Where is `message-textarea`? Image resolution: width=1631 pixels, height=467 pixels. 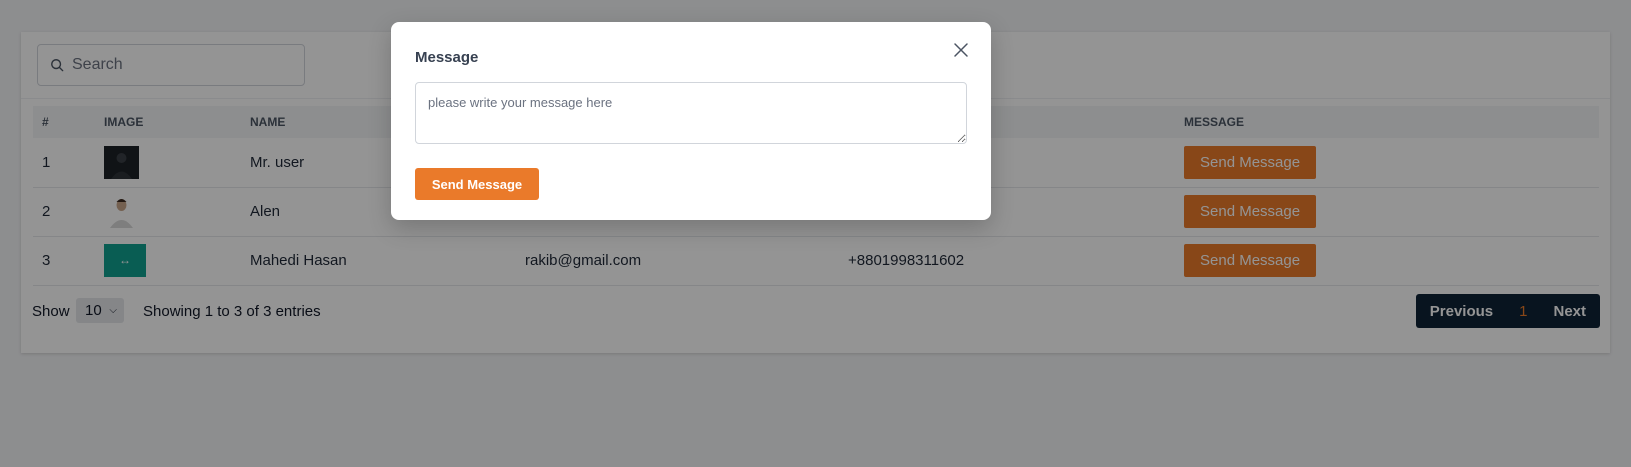
message-textarea is located at coordinates (691, 113).